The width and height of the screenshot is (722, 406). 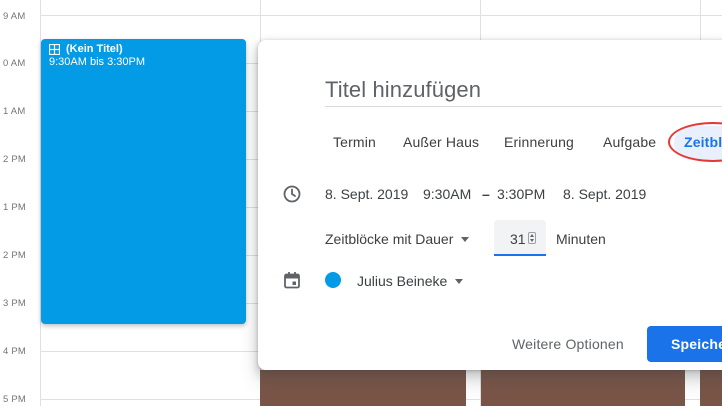 I want to click on time-label: 1 AM, so click(x=14, y=111).